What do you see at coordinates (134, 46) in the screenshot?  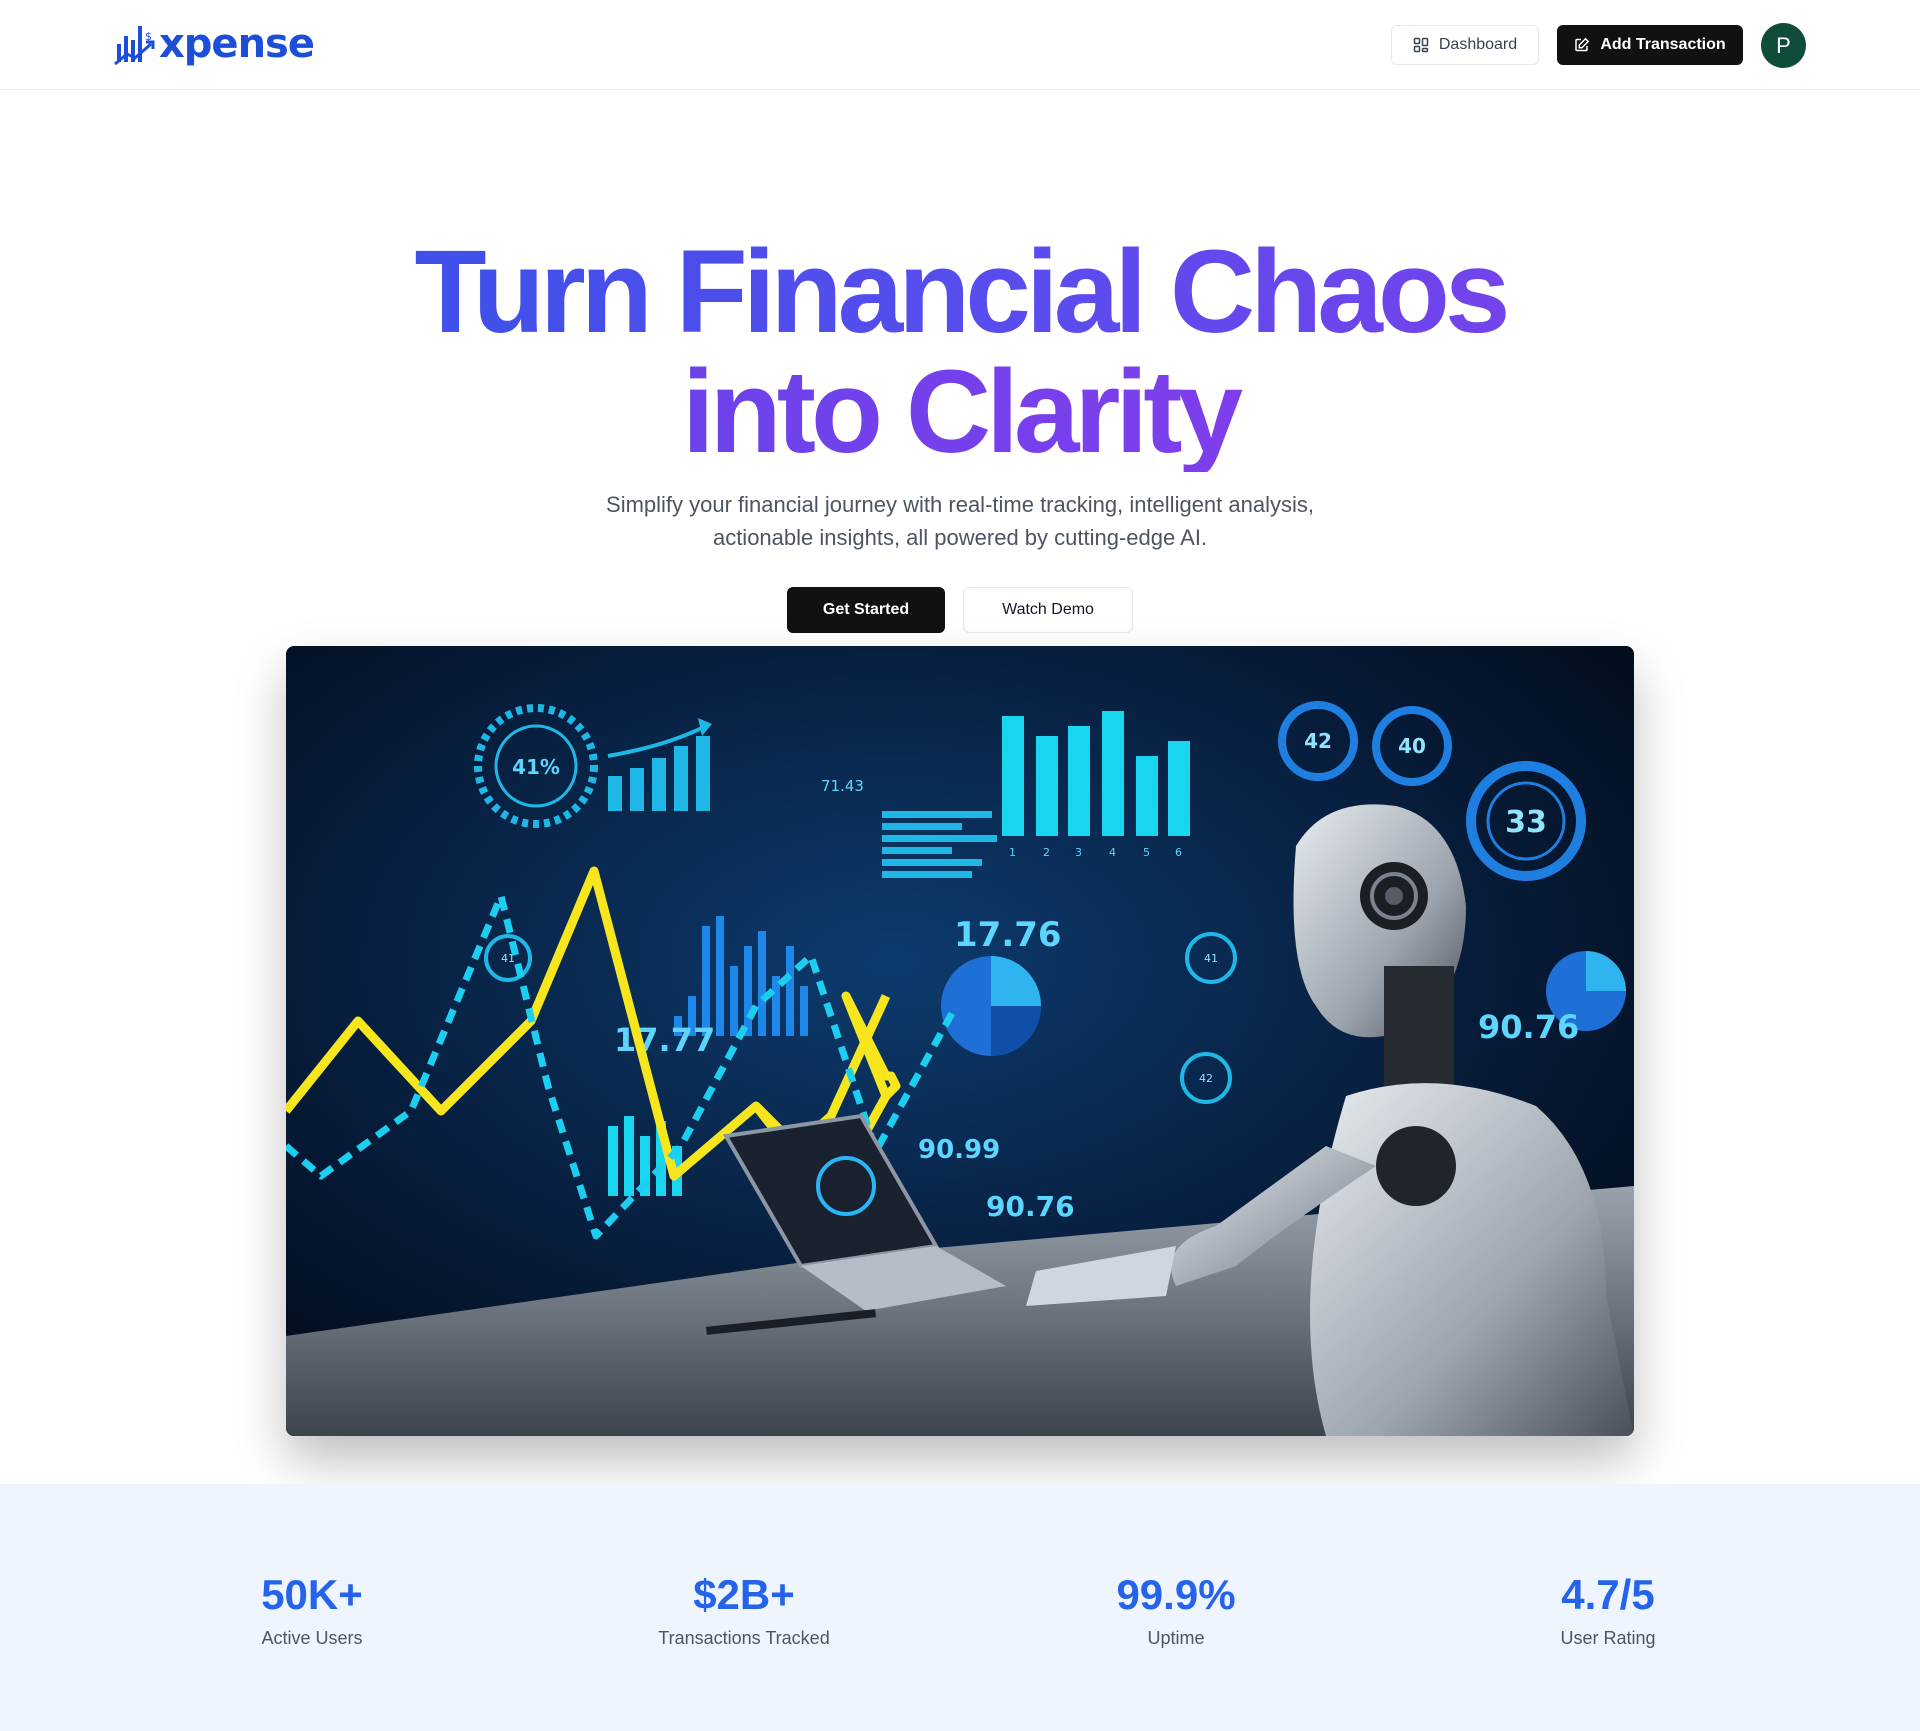 I see `logo-chart-icon: $` at bounding box center [134, 46].